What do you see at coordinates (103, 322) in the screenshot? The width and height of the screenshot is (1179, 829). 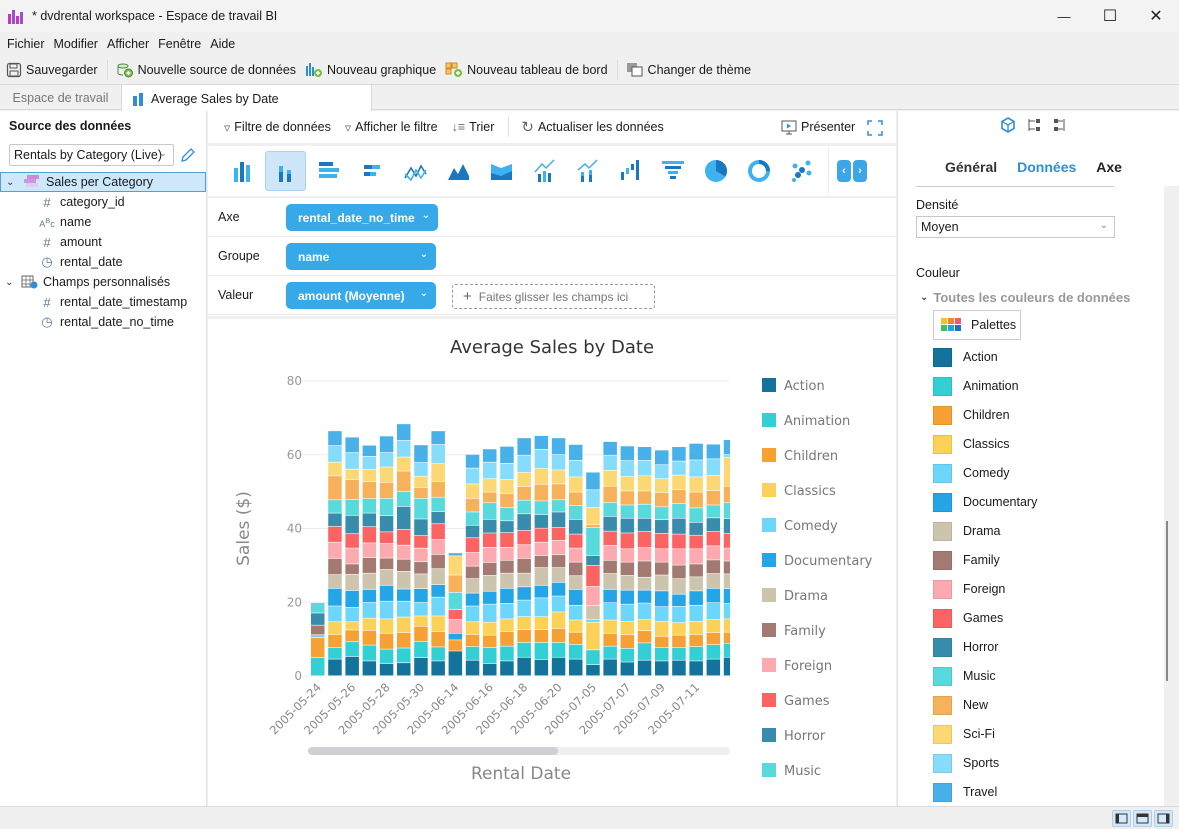 I see `tree-field-rental-date-no-time: ◷ rental_date_no_time` at bounding box center [103, 322].